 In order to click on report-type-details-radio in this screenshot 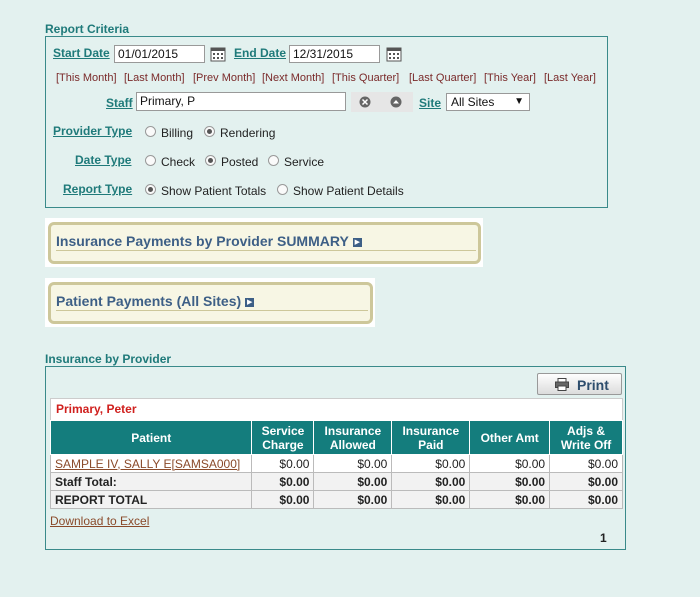, I will do `click(282, 189)`.